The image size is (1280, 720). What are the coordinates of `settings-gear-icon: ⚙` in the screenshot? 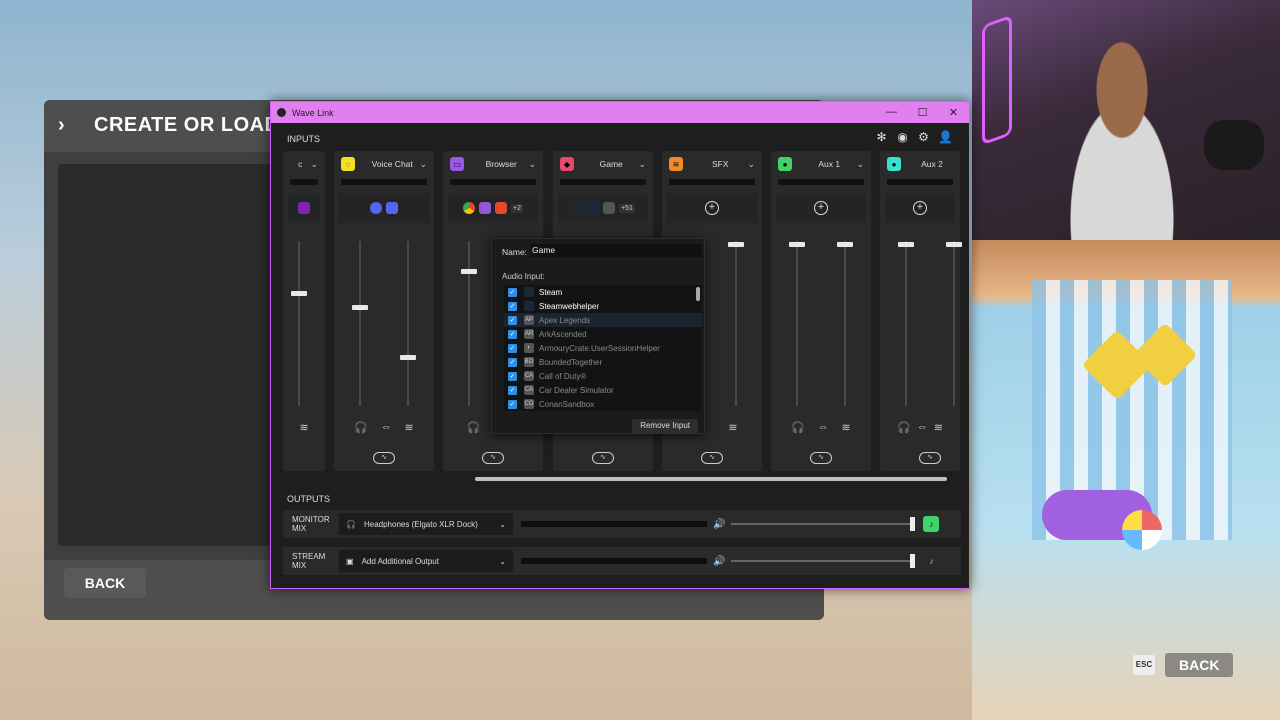 It's located at (923, 137).